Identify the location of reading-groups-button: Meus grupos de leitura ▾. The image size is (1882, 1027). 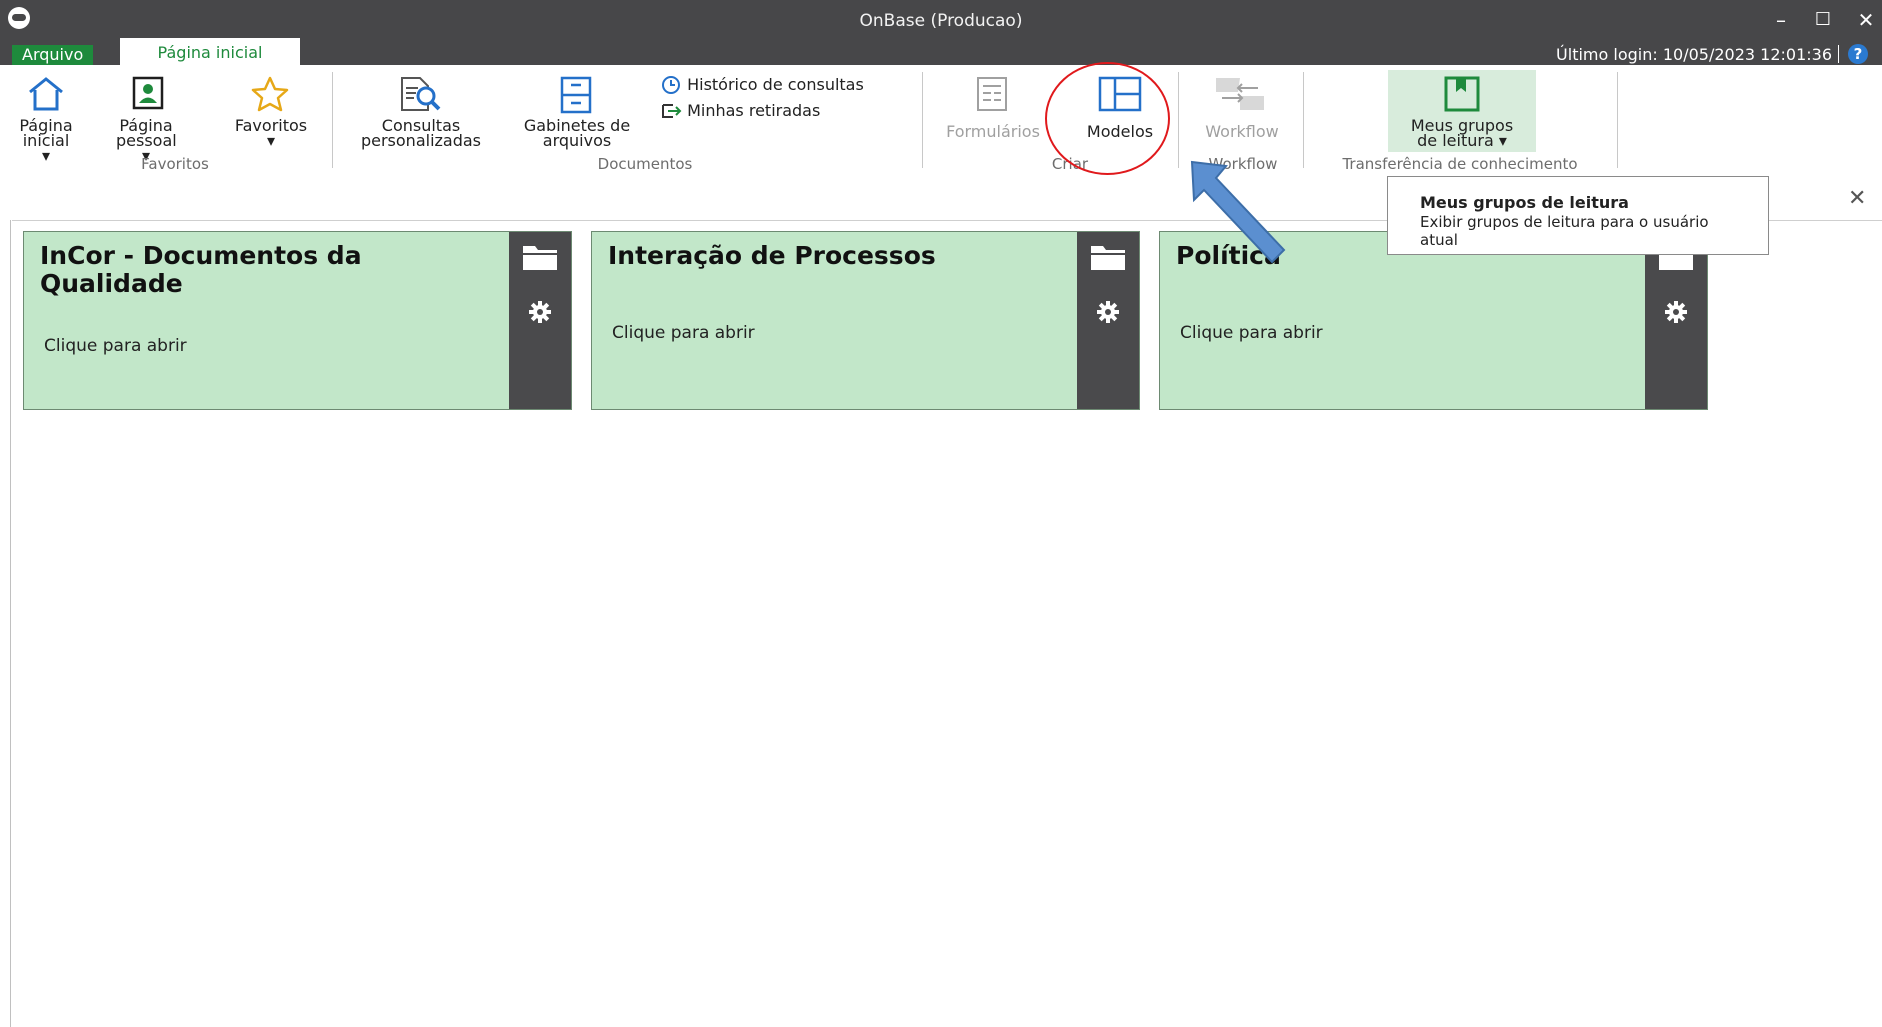
(1462, 111).